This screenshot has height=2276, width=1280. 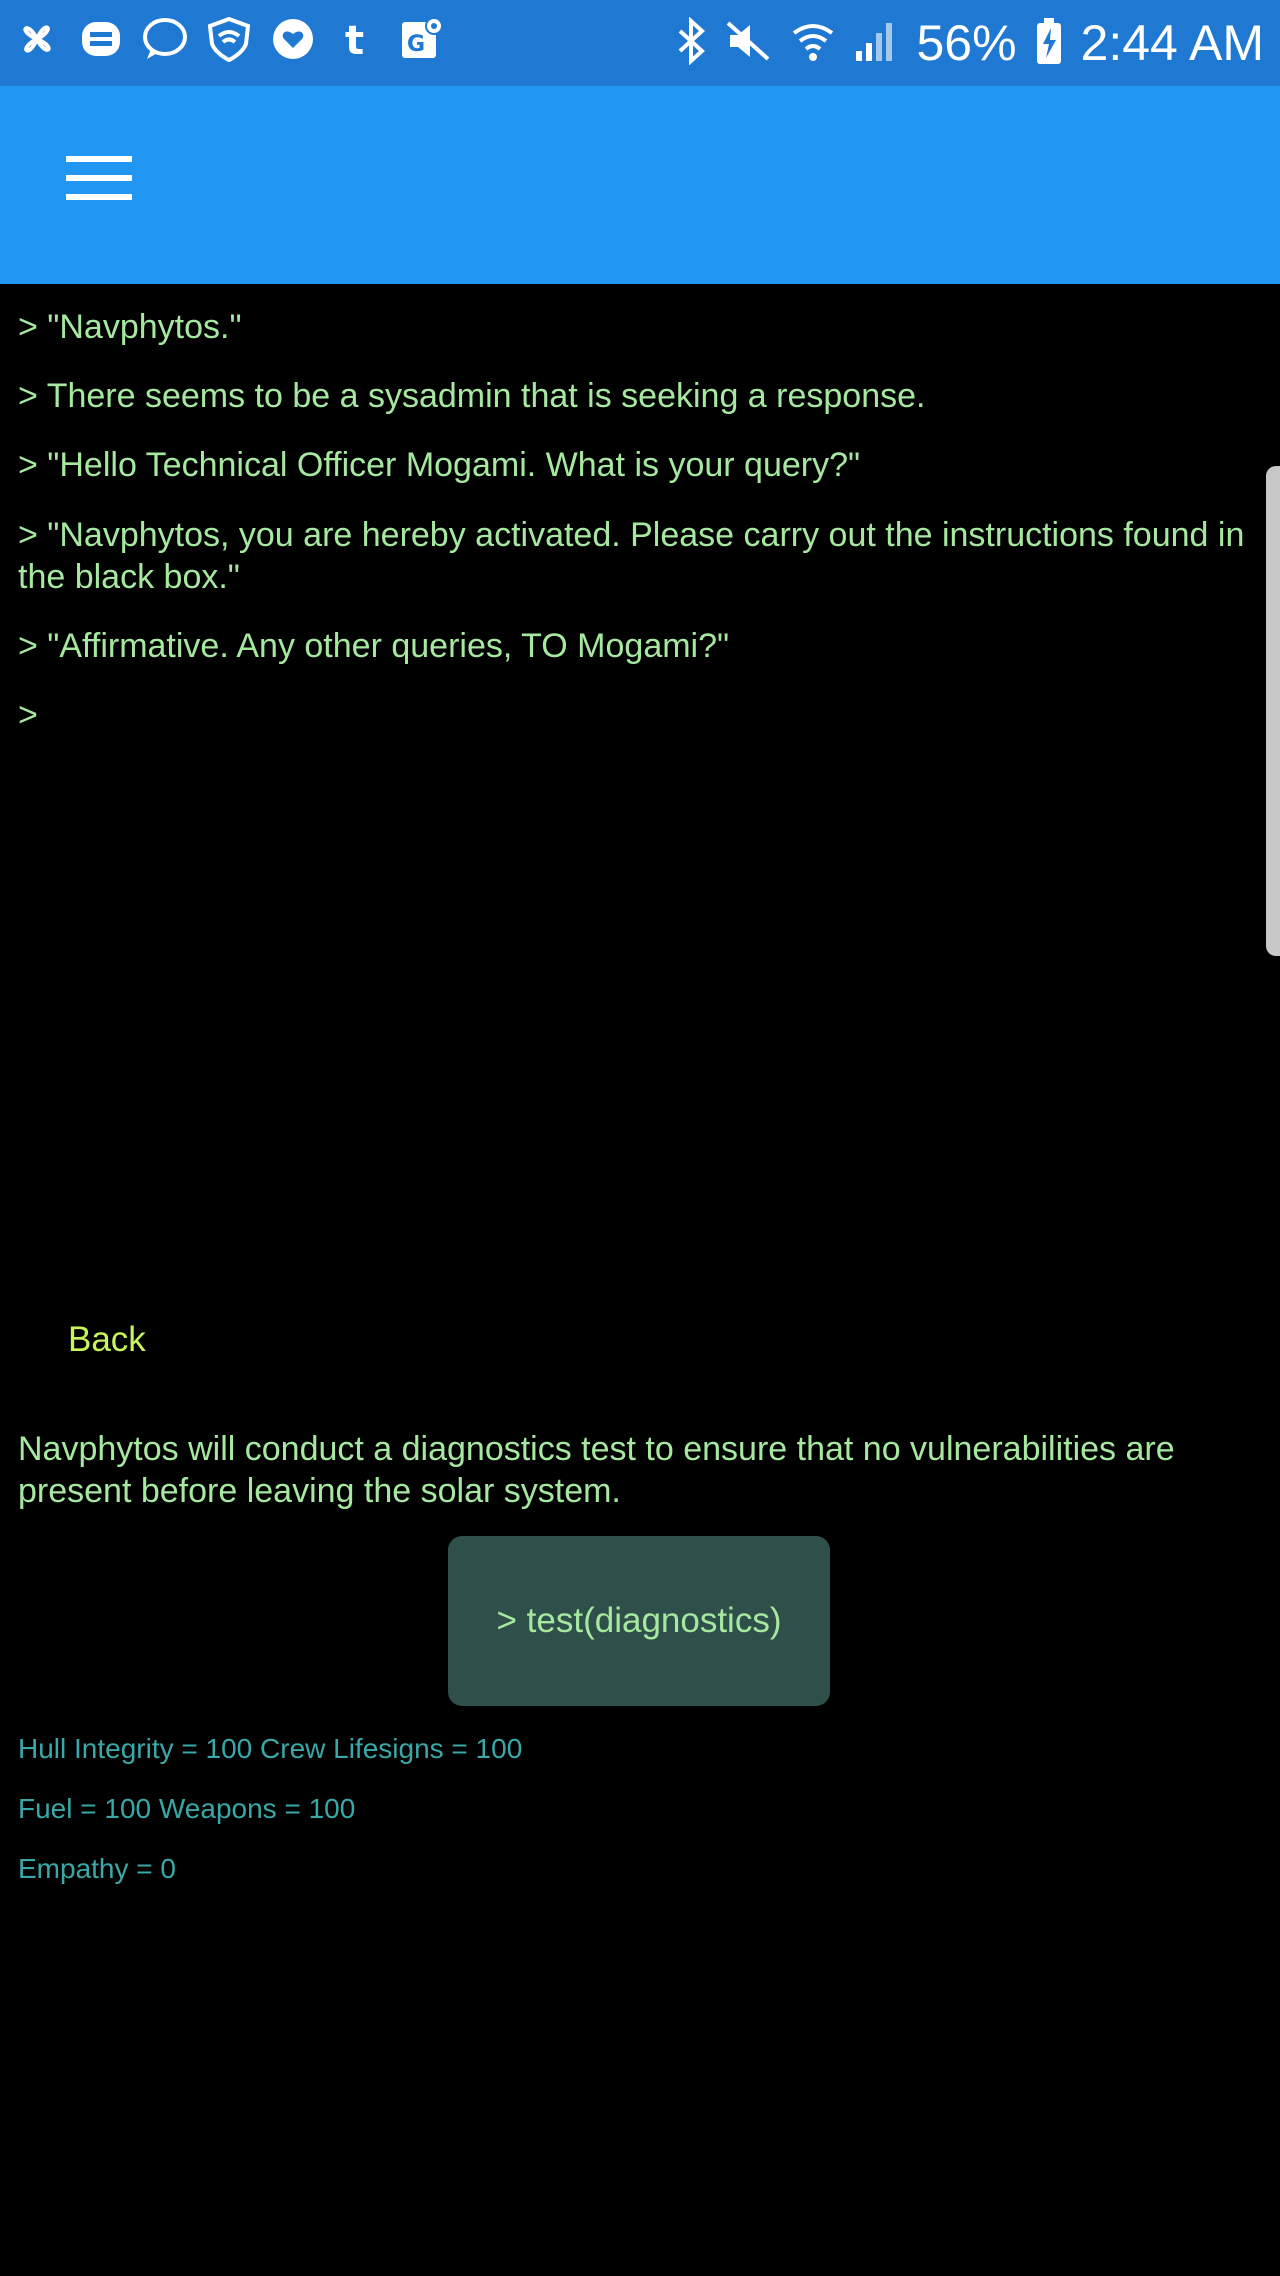 What do you see at coordinates (97, 1868) in the screenshot?
I see `stats-empathy: Empathy = 0` at bounding box center [97, 1868].